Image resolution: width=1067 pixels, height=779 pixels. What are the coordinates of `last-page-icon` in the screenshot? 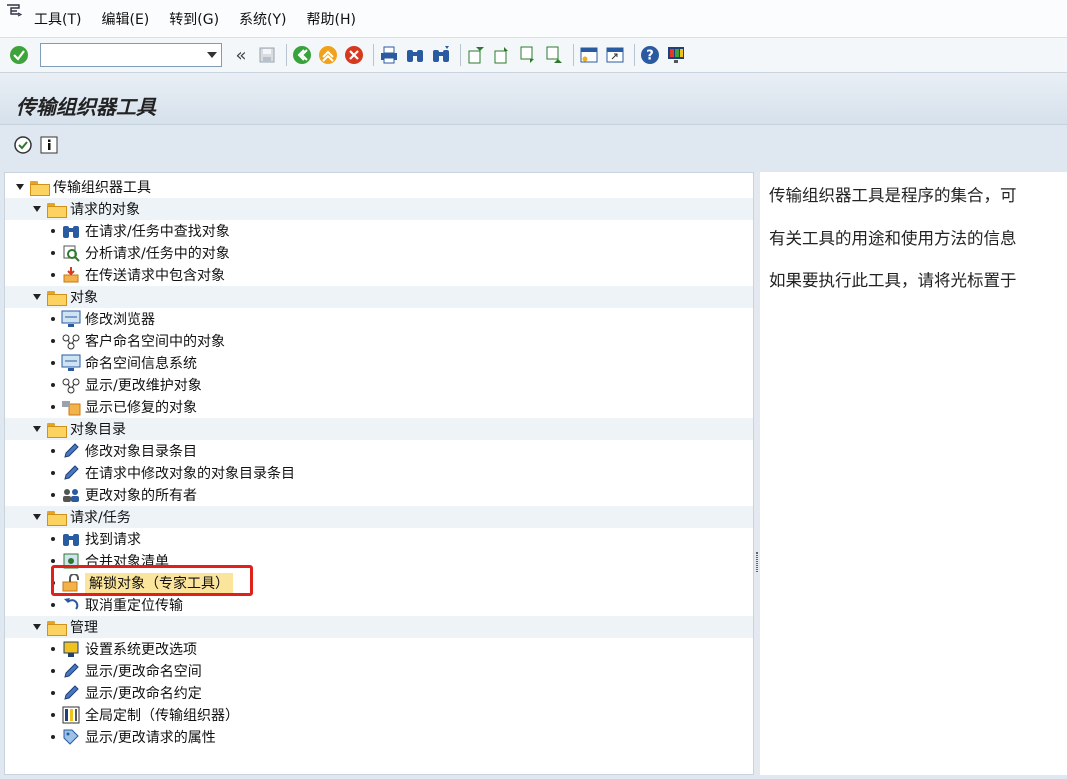 It's located at (554, 55).